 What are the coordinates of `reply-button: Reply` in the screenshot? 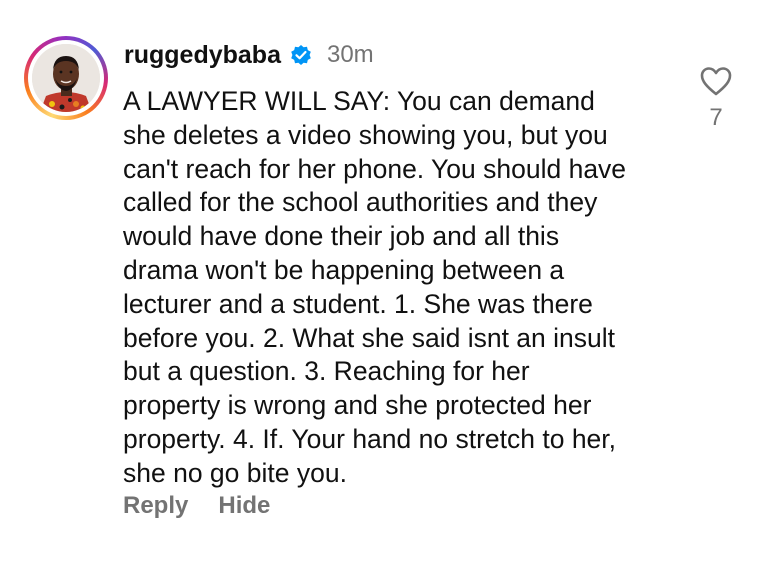 It's located at (155, 506).